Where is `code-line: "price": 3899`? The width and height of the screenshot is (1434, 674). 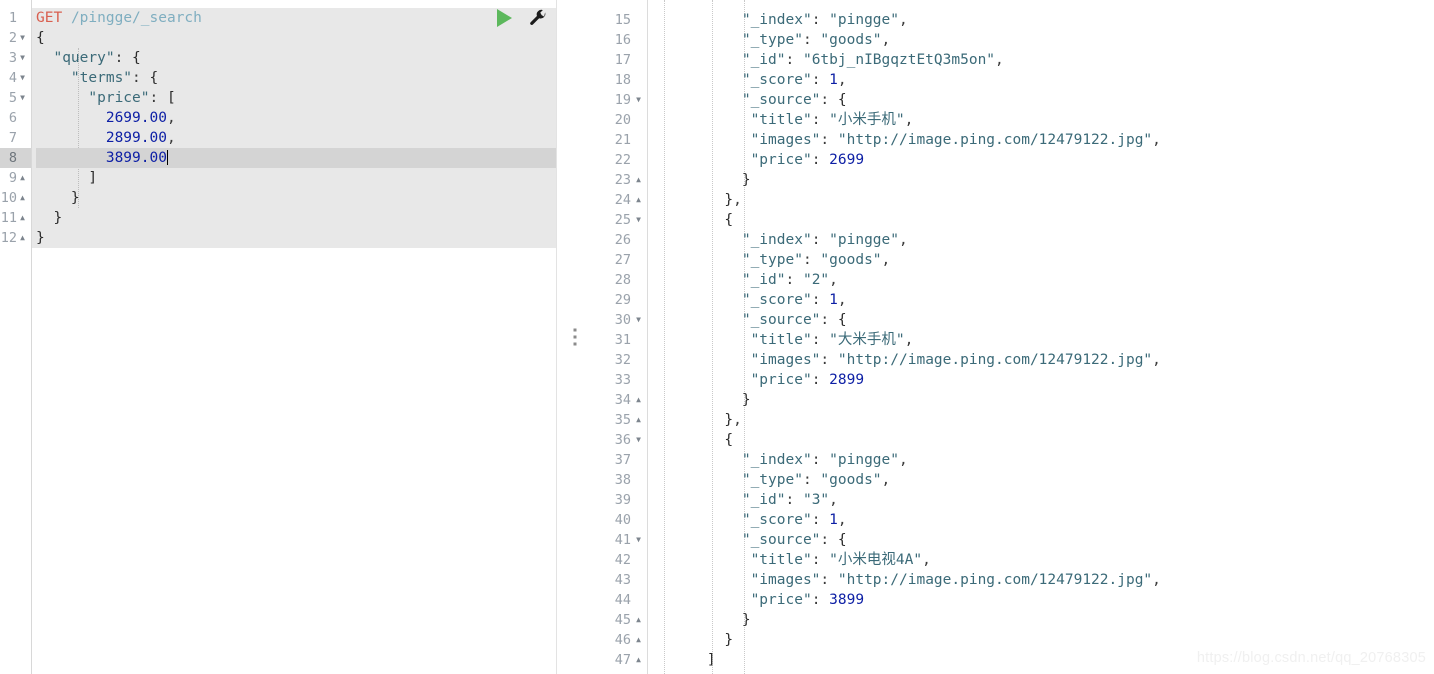 code-line: "price": 3899 is located at coordinates (1053, 600).